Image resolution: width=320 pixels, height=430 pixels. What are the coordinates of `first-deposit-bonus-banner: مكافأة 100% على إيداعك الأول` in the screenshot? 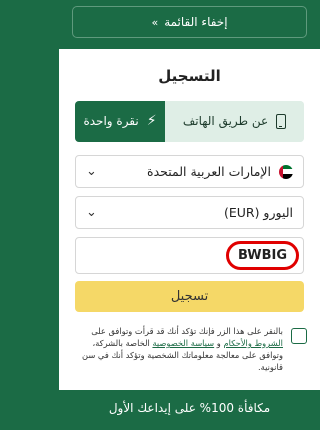 It's located at (189, 408).